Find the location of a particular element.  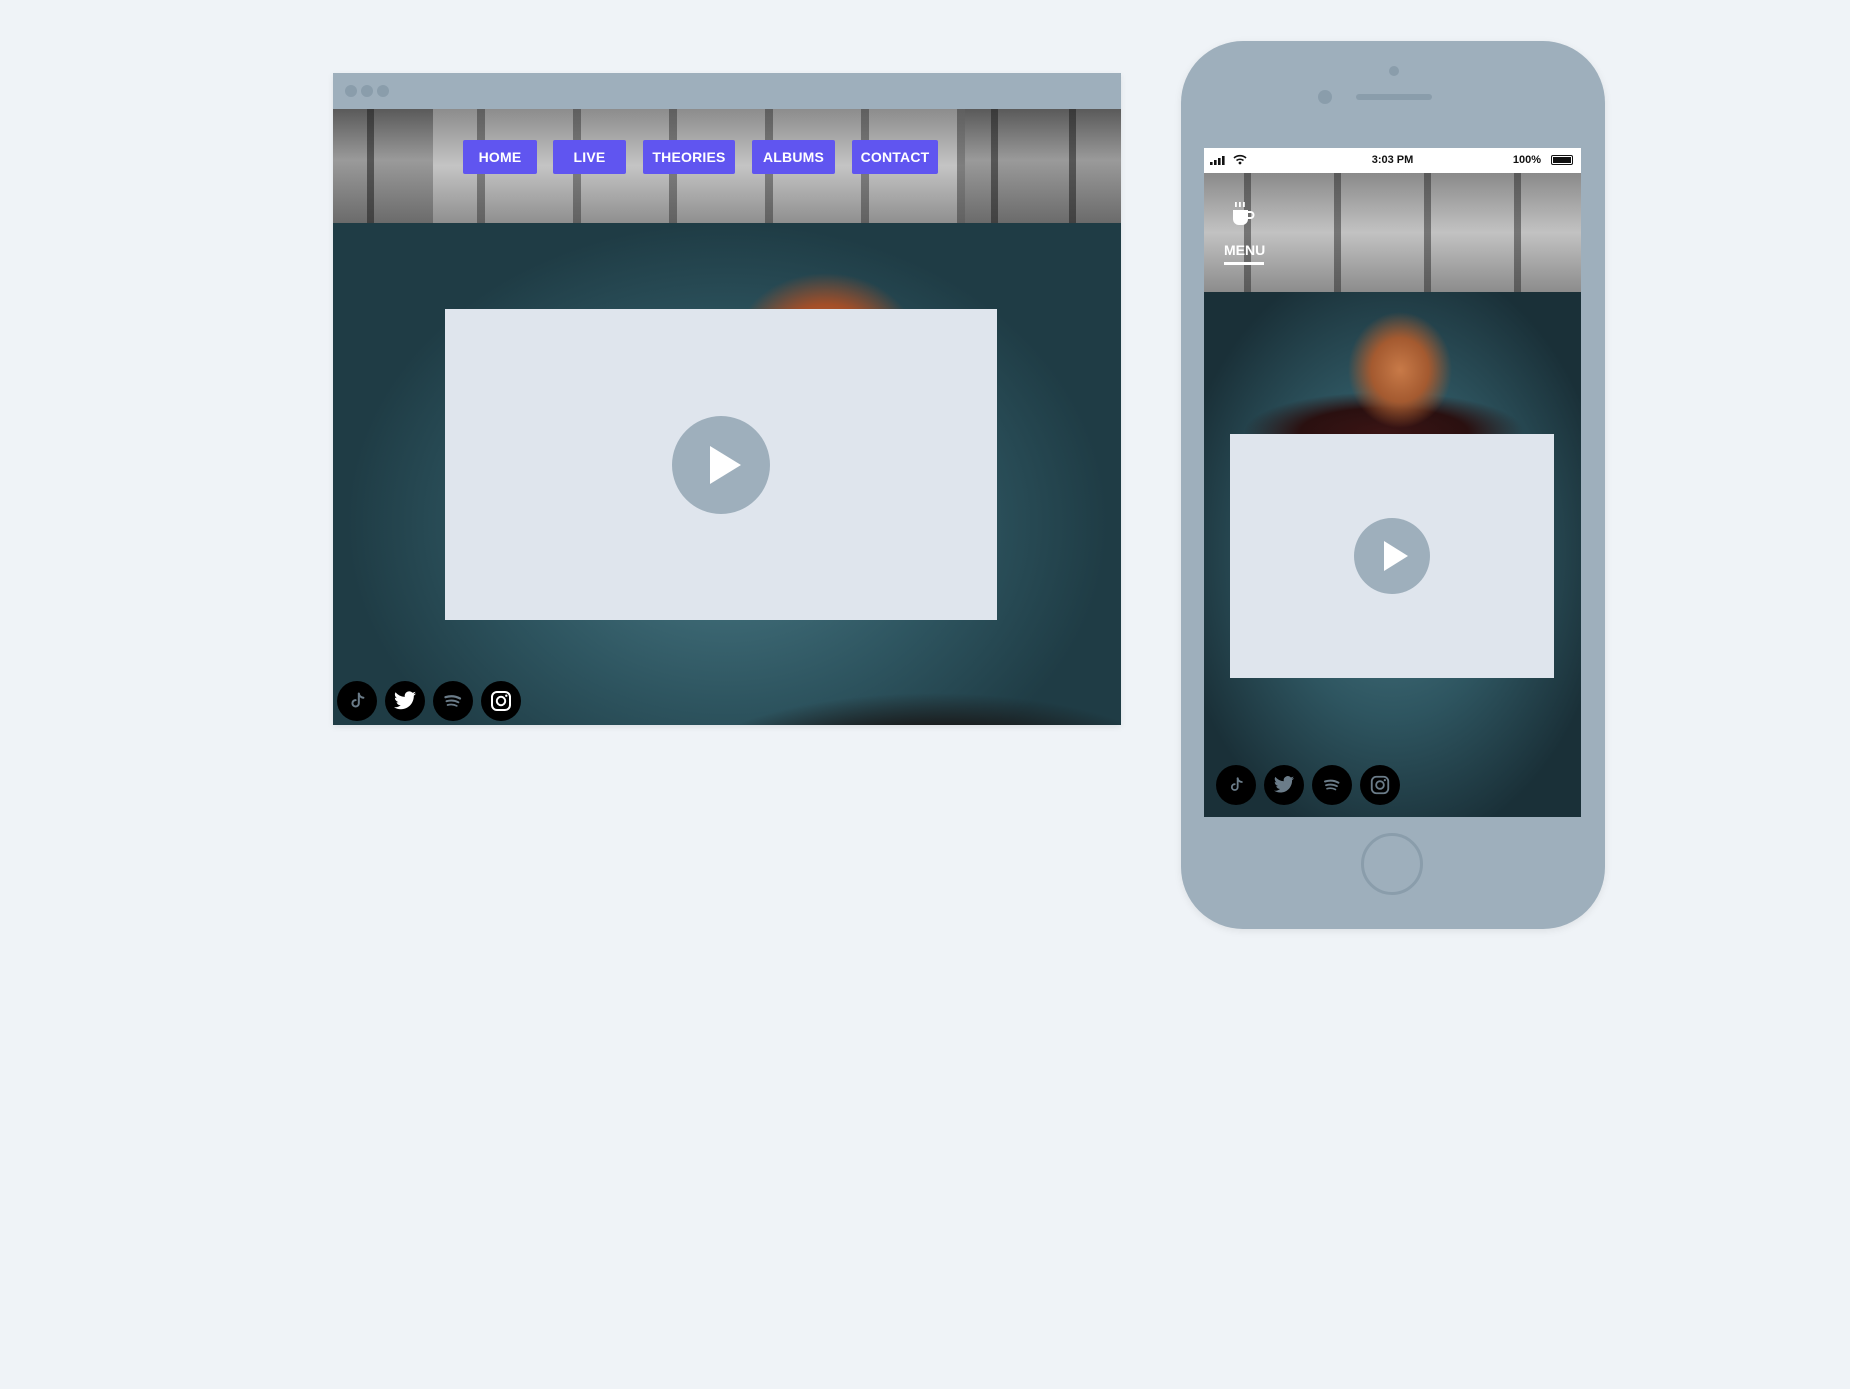

mobile-twitter-link is located at coordinates (1284, 785).